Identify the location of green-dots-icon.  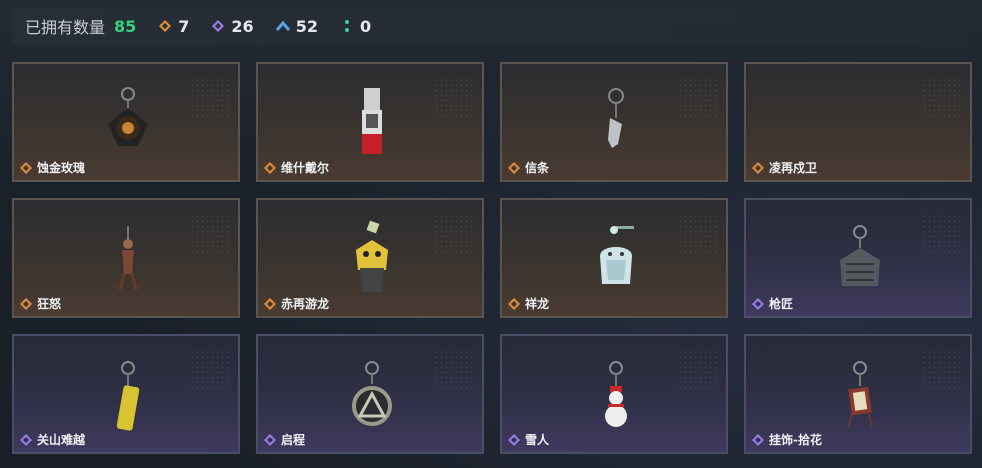
(347, 26).